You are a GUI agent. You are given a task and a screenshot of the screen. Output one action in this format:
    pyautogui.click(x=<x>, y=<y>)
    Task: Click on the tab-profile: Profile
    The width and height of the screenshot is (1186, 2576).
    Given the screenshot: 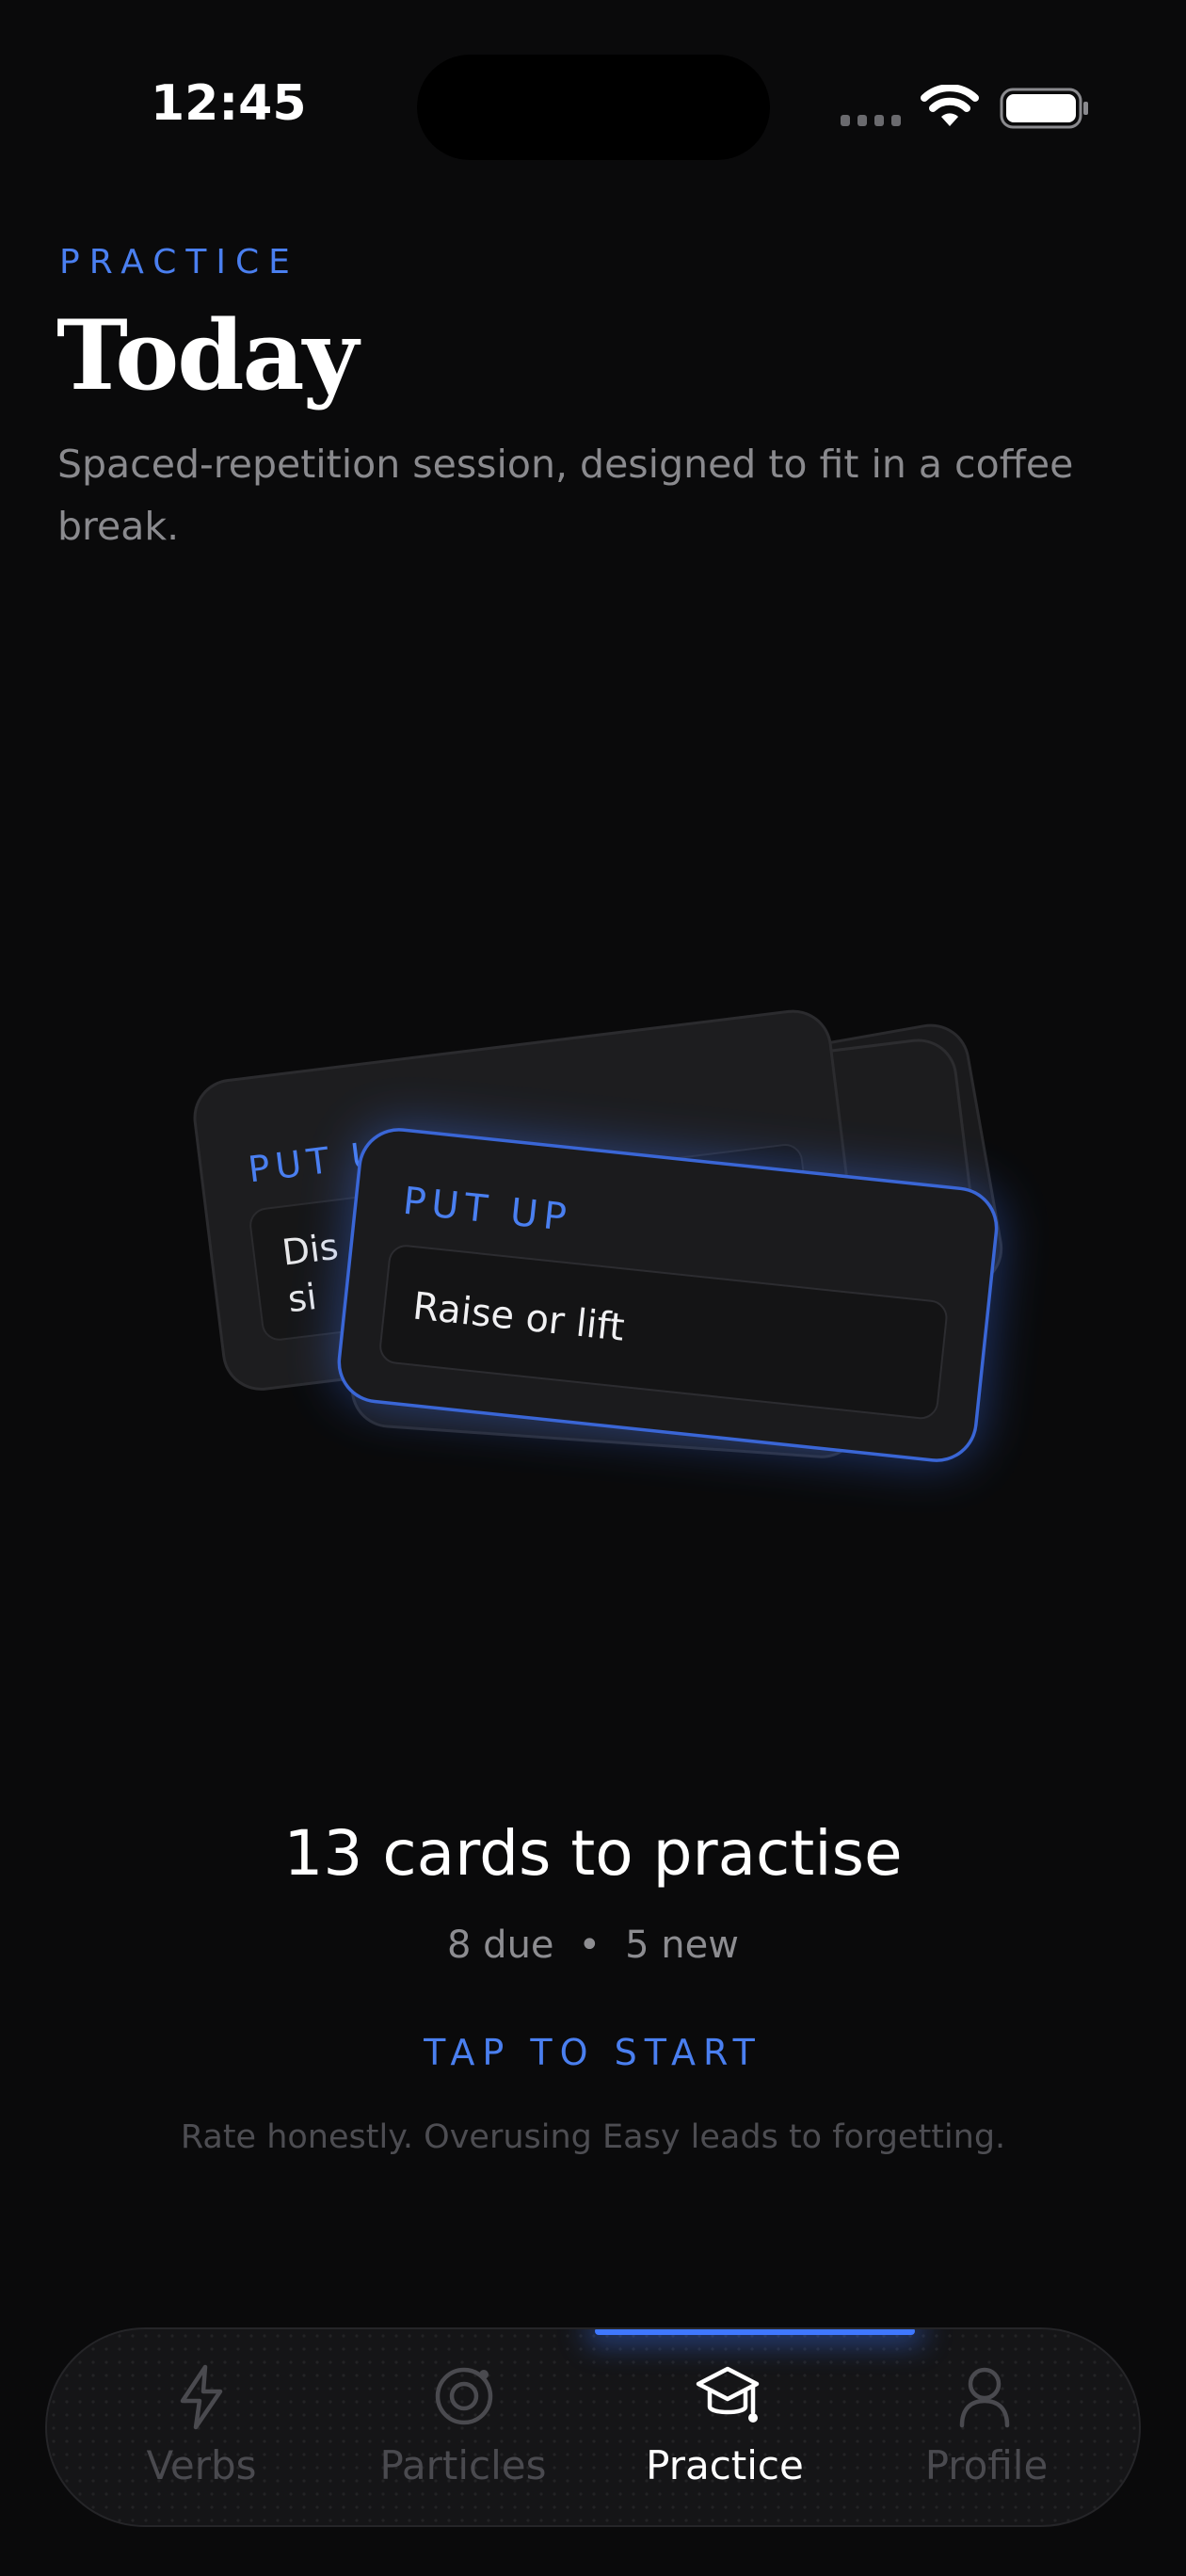 What is the action you would take?
    pyautogui.click(x=986, y=2427)
    